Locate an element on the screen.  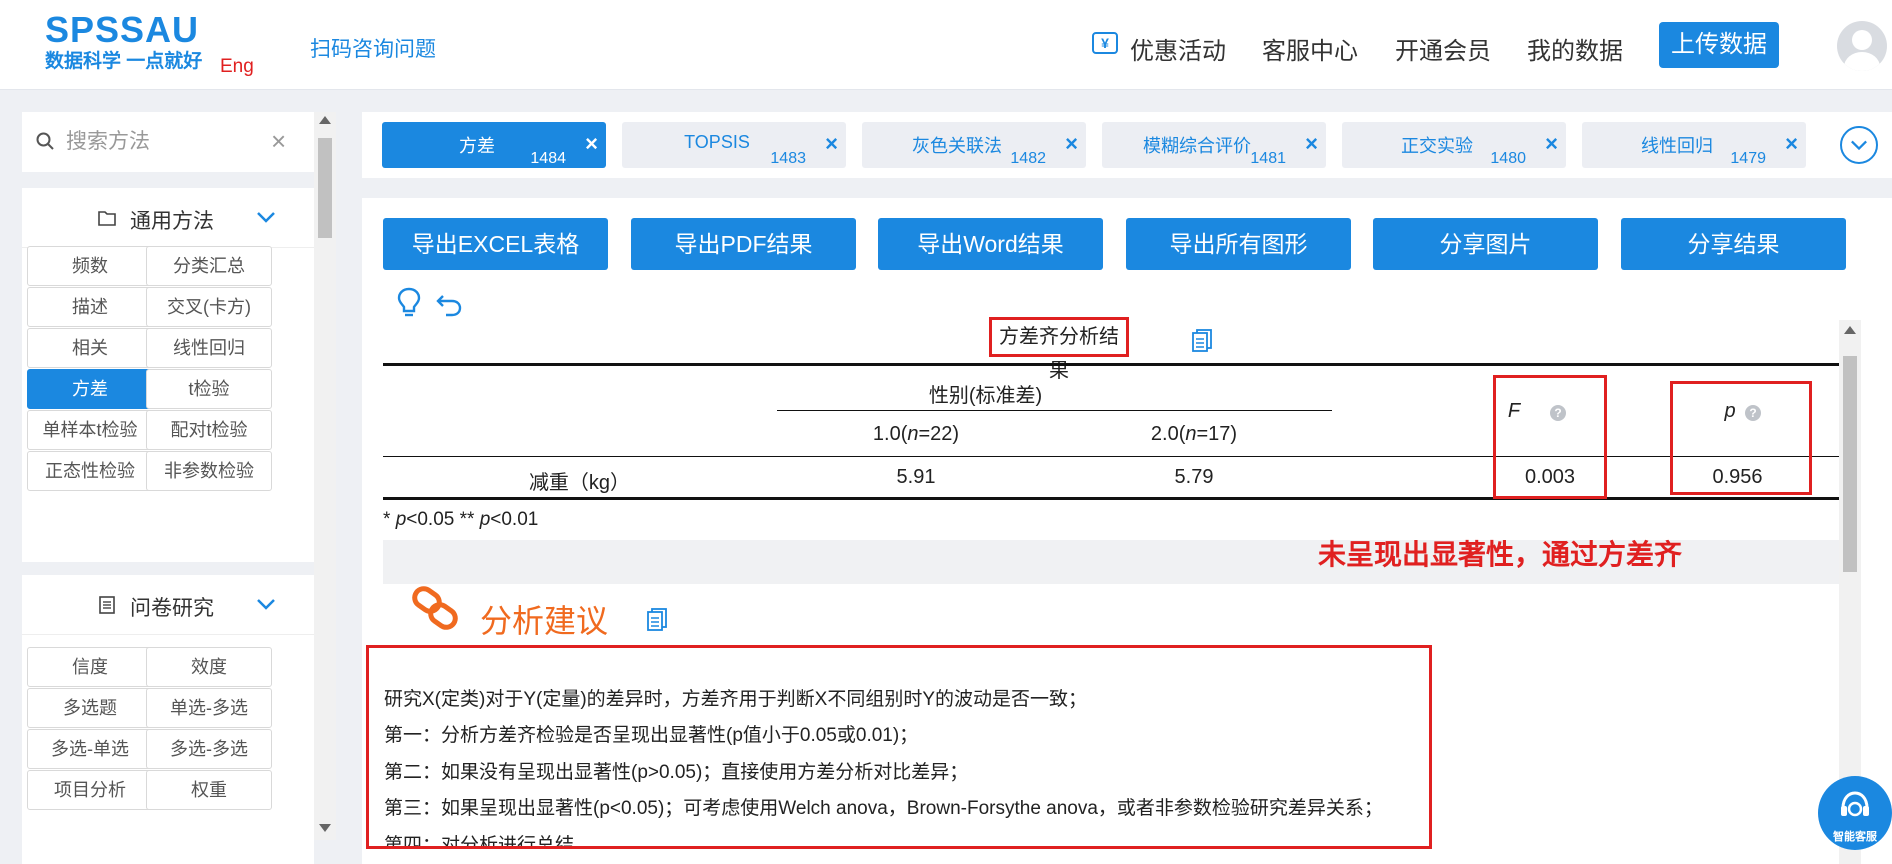
tab-number: 1482 is located at coordinates (1028, 158).